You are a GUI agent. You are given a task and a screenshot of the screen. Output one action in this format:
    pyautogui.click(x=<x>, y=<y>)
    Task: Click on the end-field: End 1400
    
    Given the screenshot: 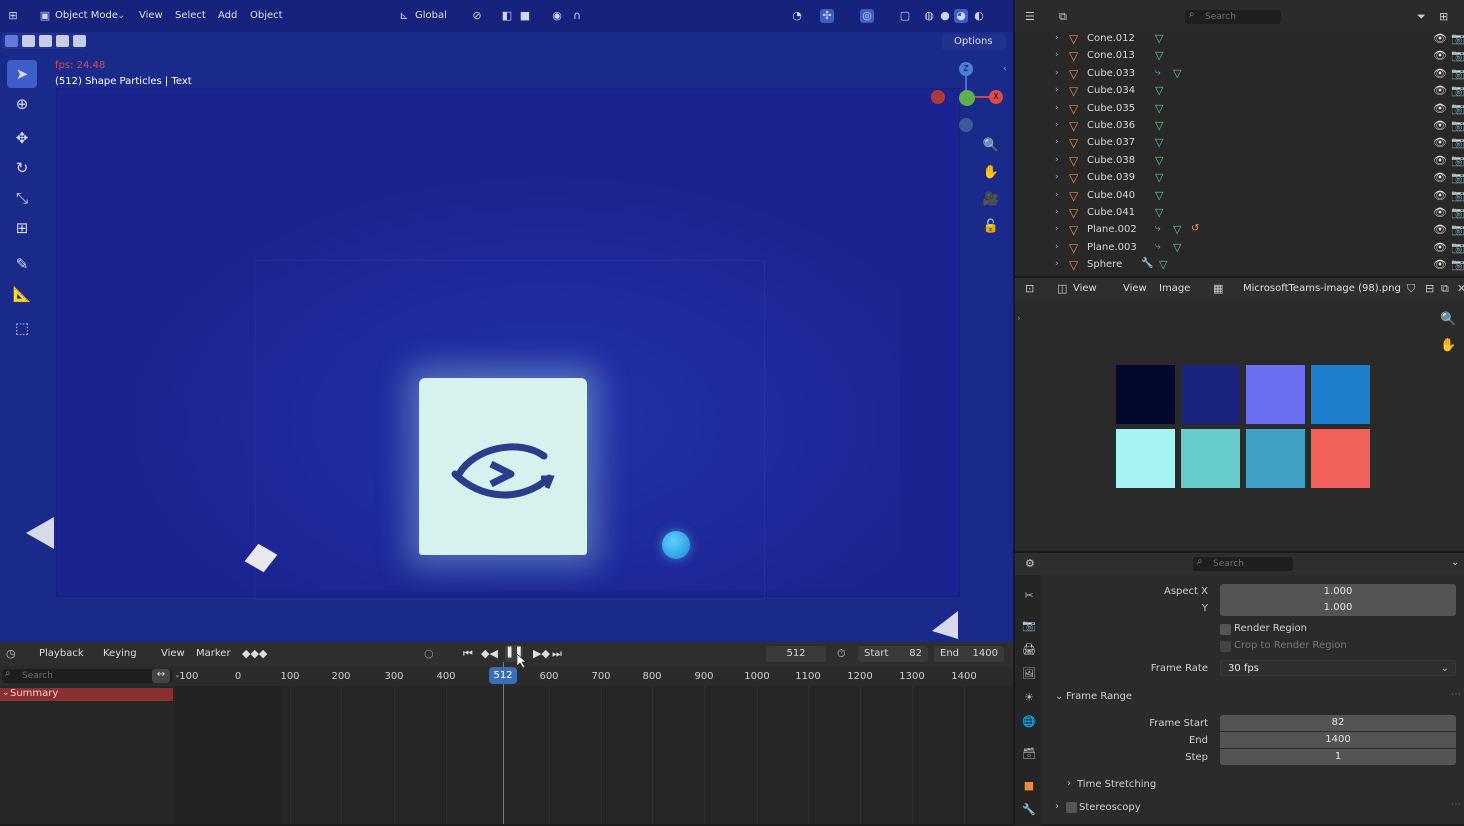 What is the action you would take?
    pyautogui.click(x=969, y=654)
    